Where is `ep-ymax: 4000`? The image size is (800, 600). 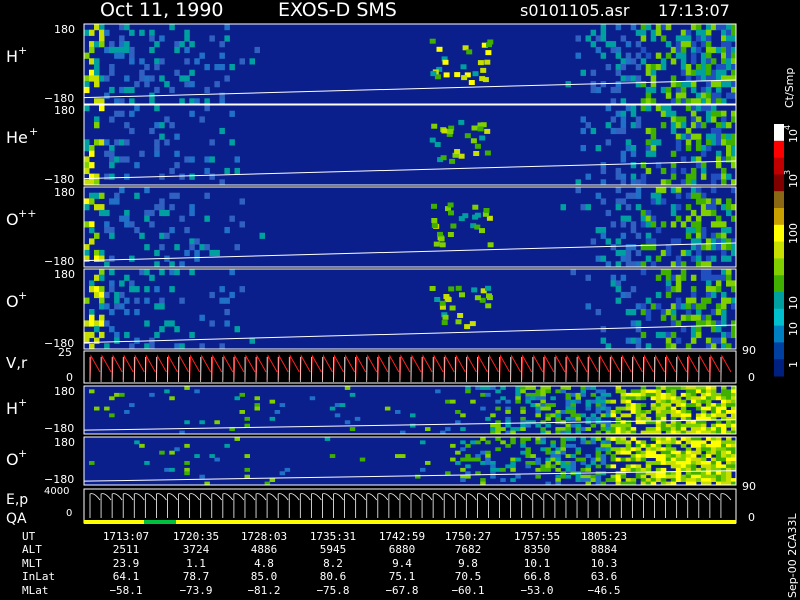 ep-ymax: 4000 is located at coordinates (56, 491).